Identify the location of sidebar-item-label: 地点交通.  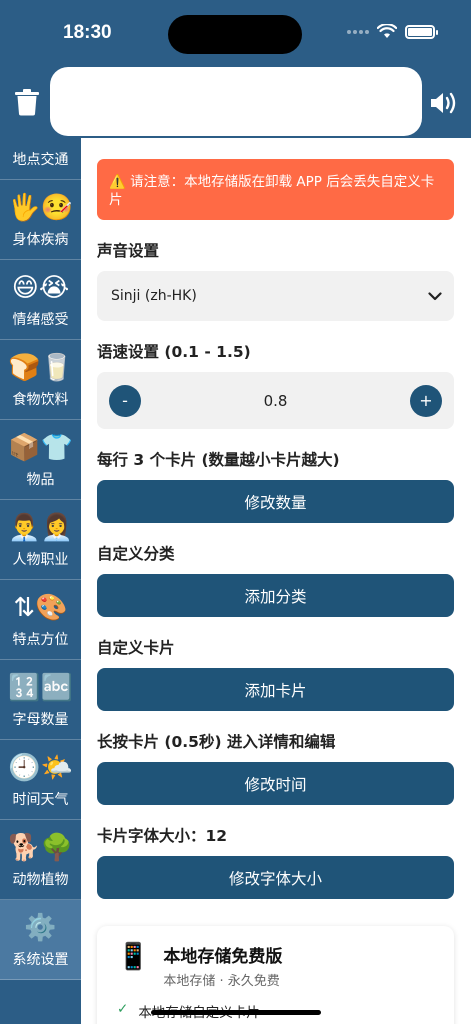
(40, 160).